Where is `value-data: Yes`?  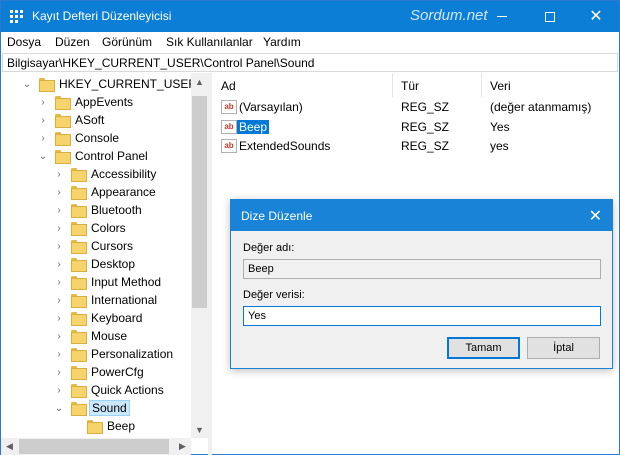
value-data: Yes is located at coordinates (500, 127).